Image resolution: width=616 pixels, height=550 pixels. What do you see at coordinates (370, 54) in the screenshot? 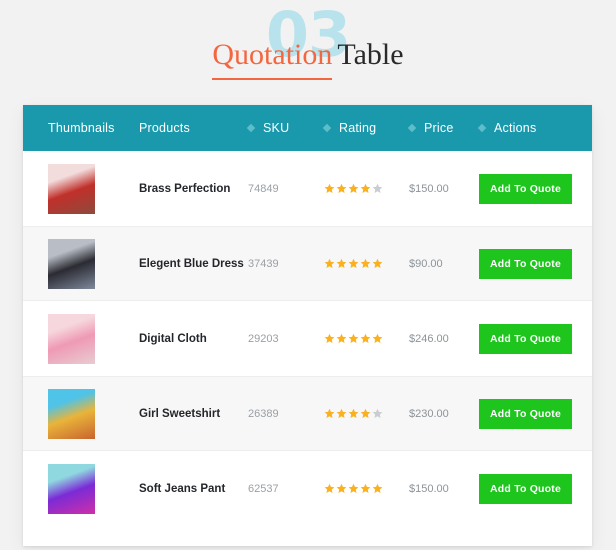
I see `page-title-rest: Table` at bounding box center [370, 54].